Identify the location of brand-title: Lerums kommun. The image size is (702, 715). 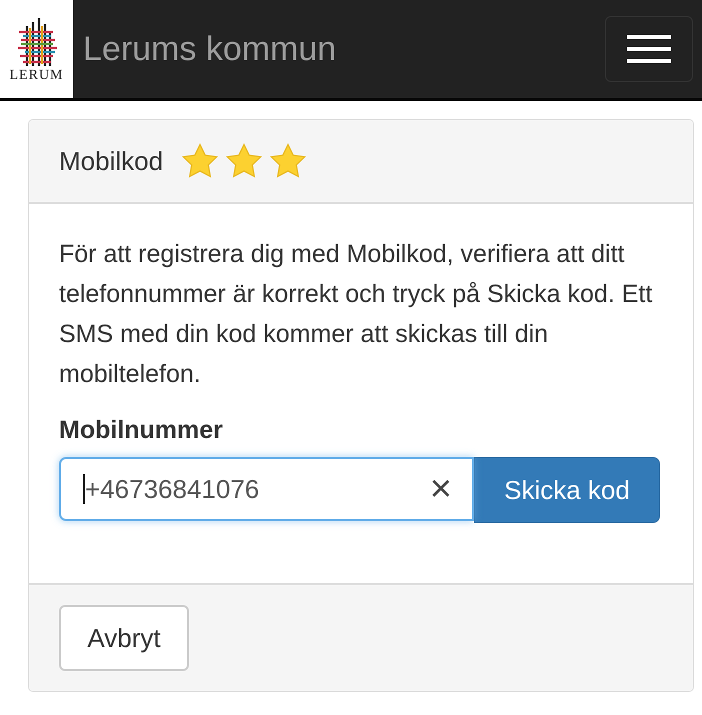
(209, 49).